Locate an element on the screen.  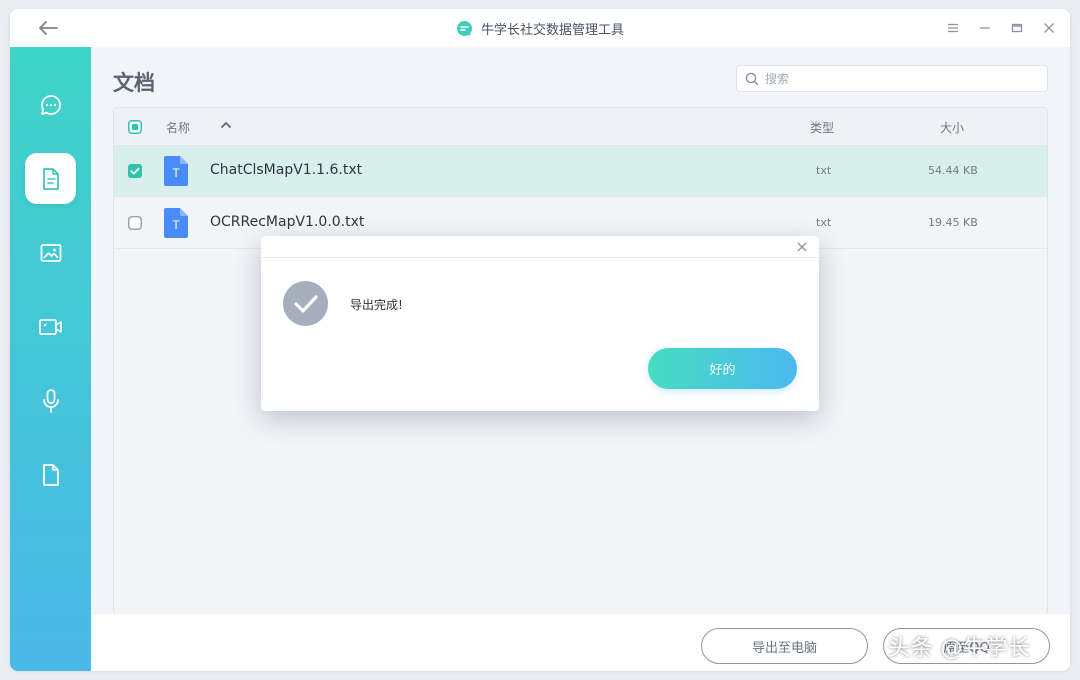
maximize-button is located at coordinates (1017, 28).